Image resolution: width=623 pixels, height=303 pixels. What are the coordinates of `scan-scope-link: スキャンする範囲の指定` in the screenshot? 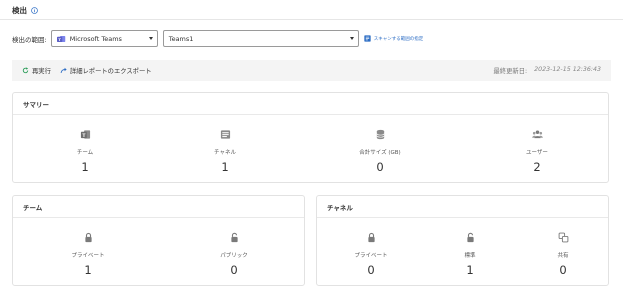 It's located at (394, 38).